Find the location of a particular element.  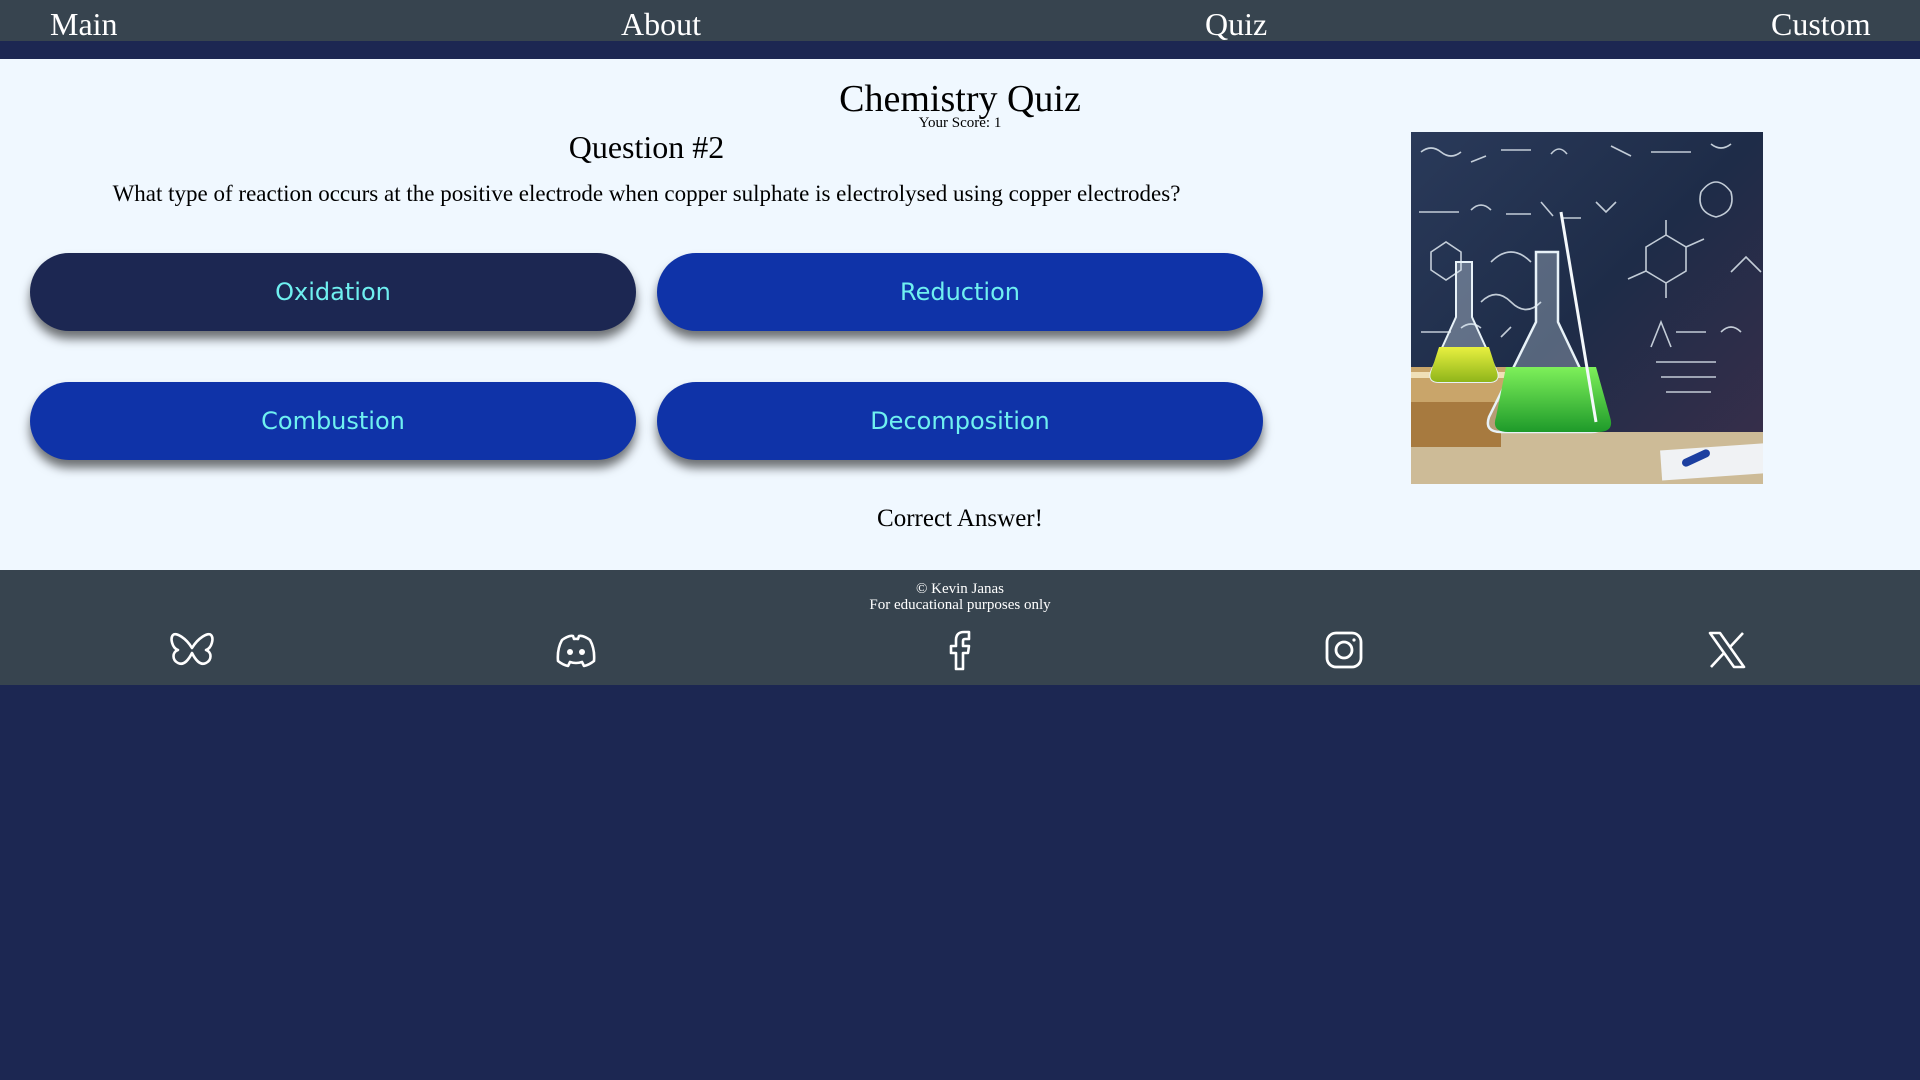

answer-button-combustion: Combustion is located at coordinates (333, 421).